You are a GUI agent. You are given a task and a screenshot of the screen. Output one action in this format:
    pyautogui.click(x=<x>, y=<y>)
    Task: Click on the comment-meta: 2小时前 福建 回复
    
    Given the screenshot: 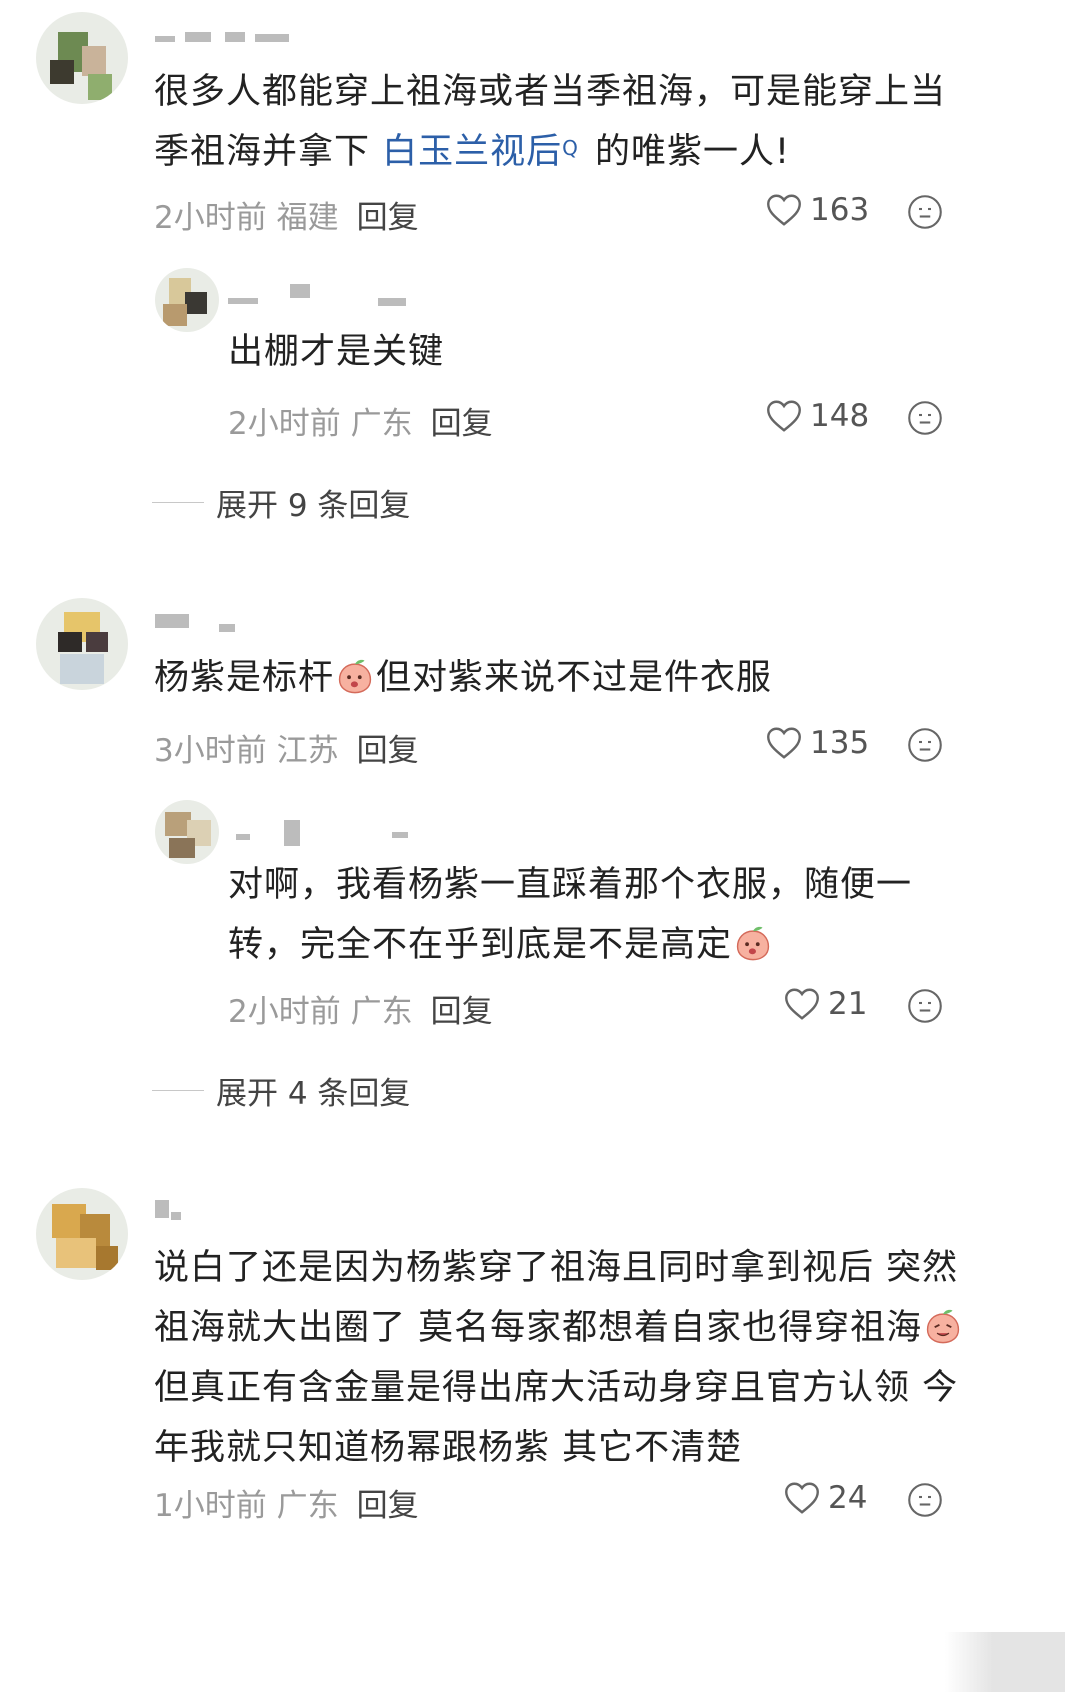 What is the action you would take?
    pyautogui.click(x=286, y=218)
    